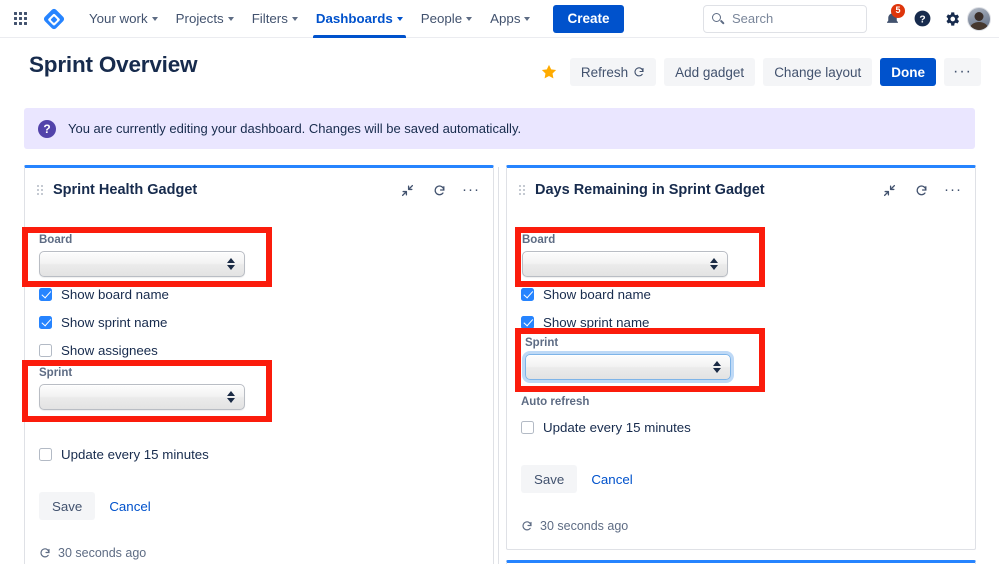 Image resolution: width=999 pixels, height=564 pixels. I want to click on nav-item-your-work: Your work, so click(123, 19).